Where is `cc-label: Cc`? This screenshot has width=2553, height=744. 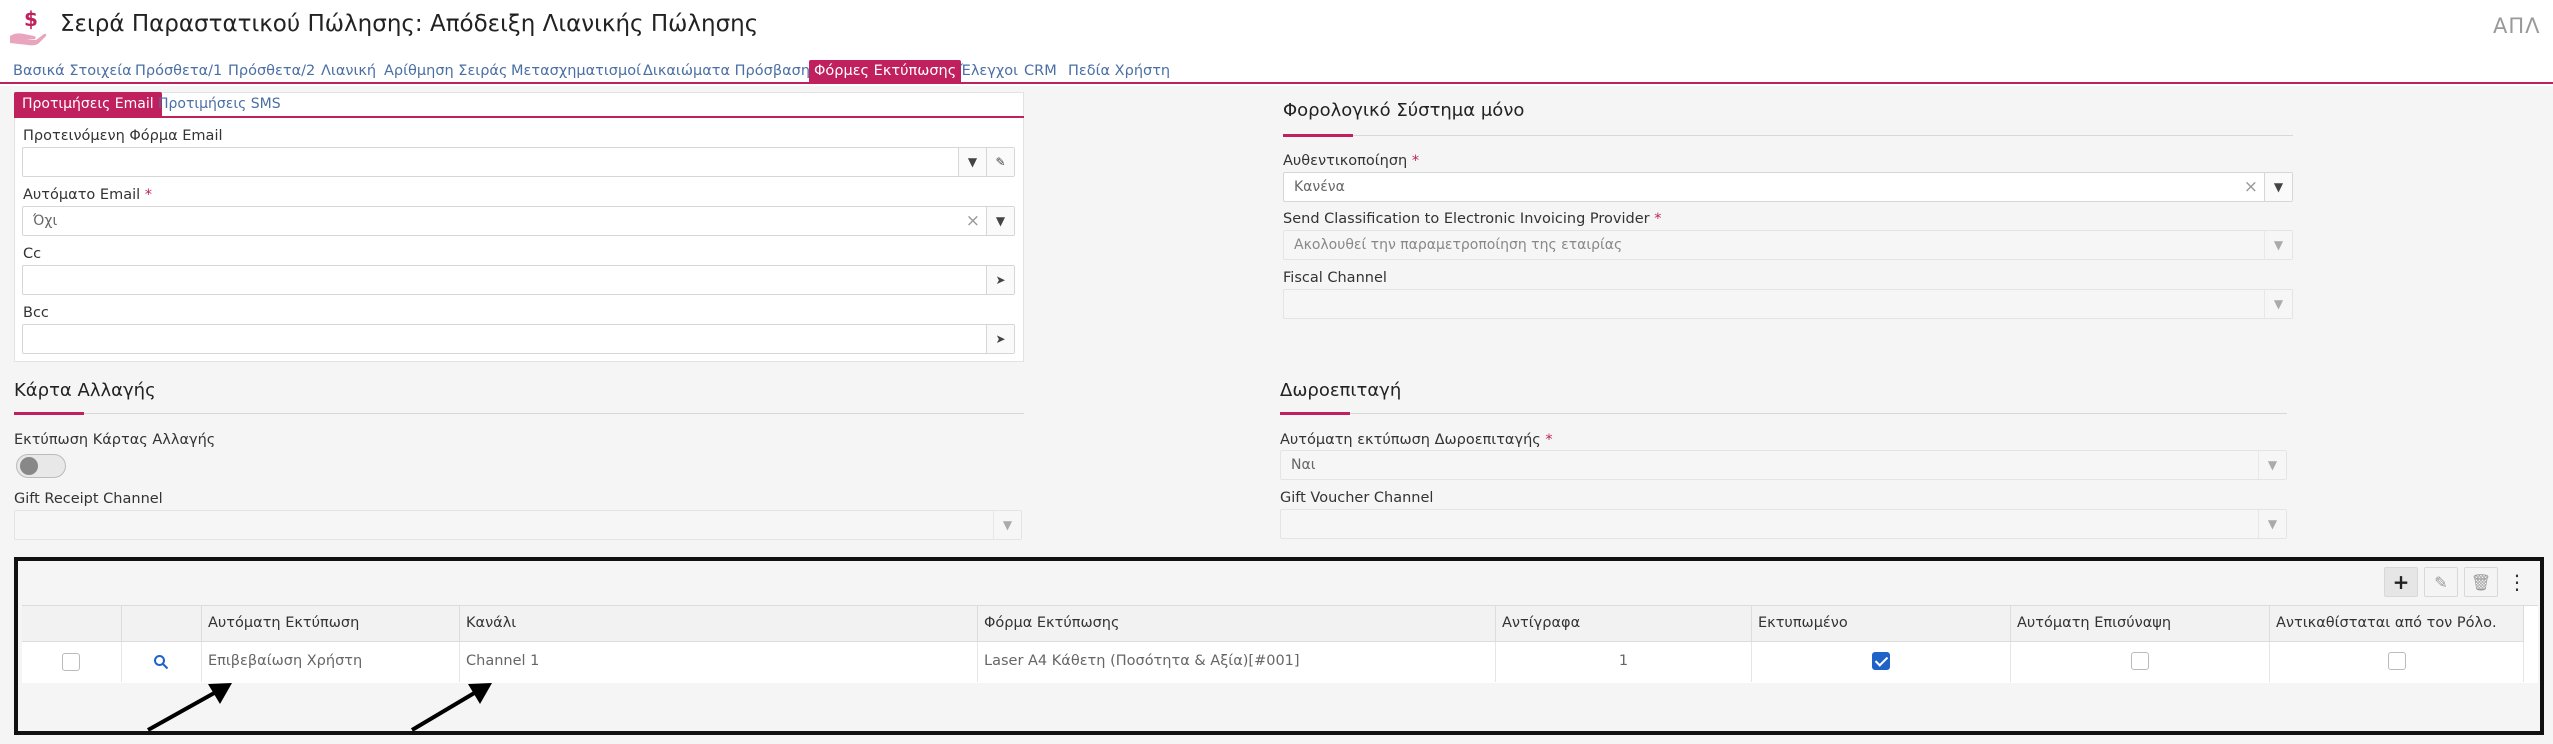 cc-label: Cc is located at coordinates (32, 254).